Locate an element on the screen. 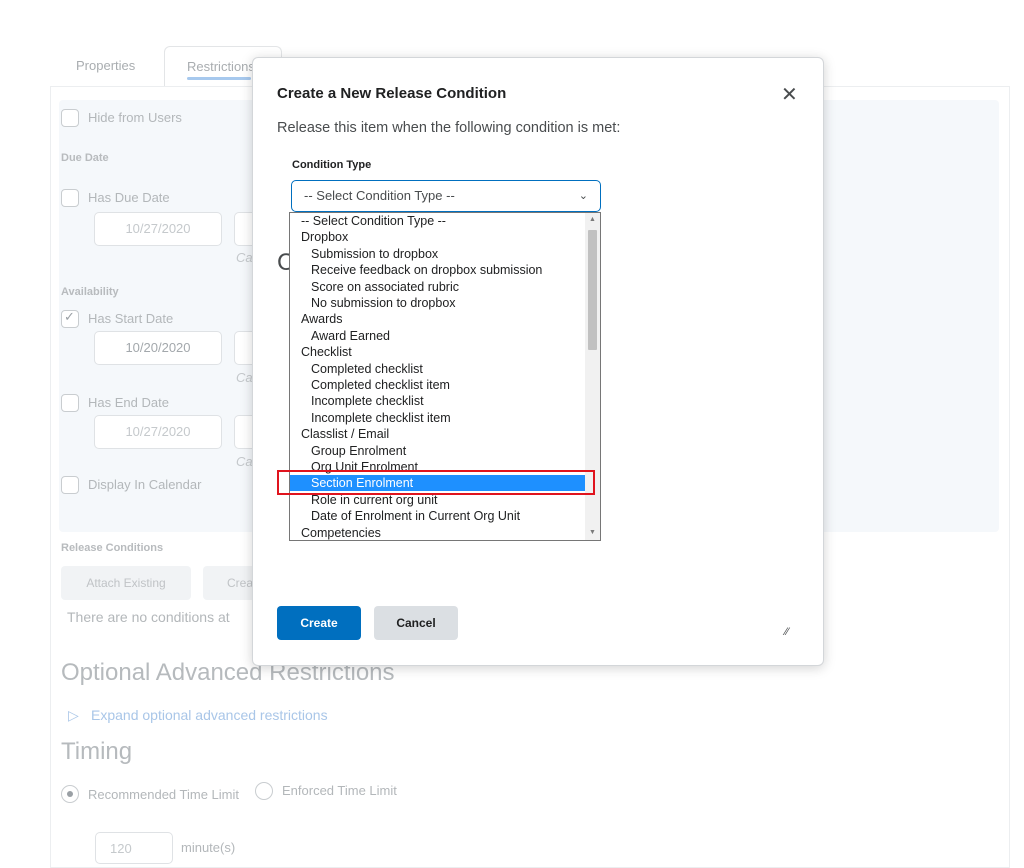  due-date-heading: Due Date is located at coordinates (85, 158).